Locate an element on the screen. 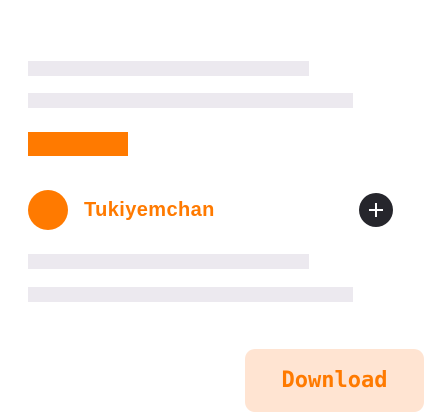 Image resolution: width=424 pixels, height=412 pixels. avatar is located at coordinates (48, 210).